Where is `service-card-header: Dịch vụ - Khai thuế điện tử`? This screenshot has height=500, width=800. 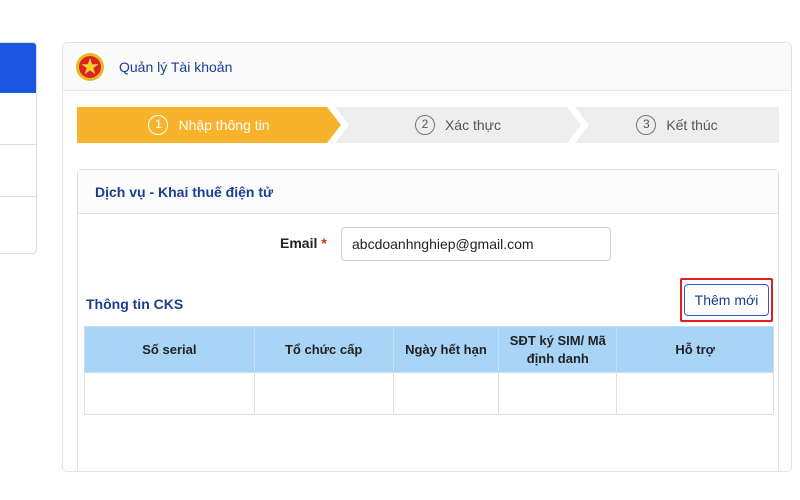
service-card-header: Dịch vụ - Khai thuế điện tử is located at coordinates (428, 192).